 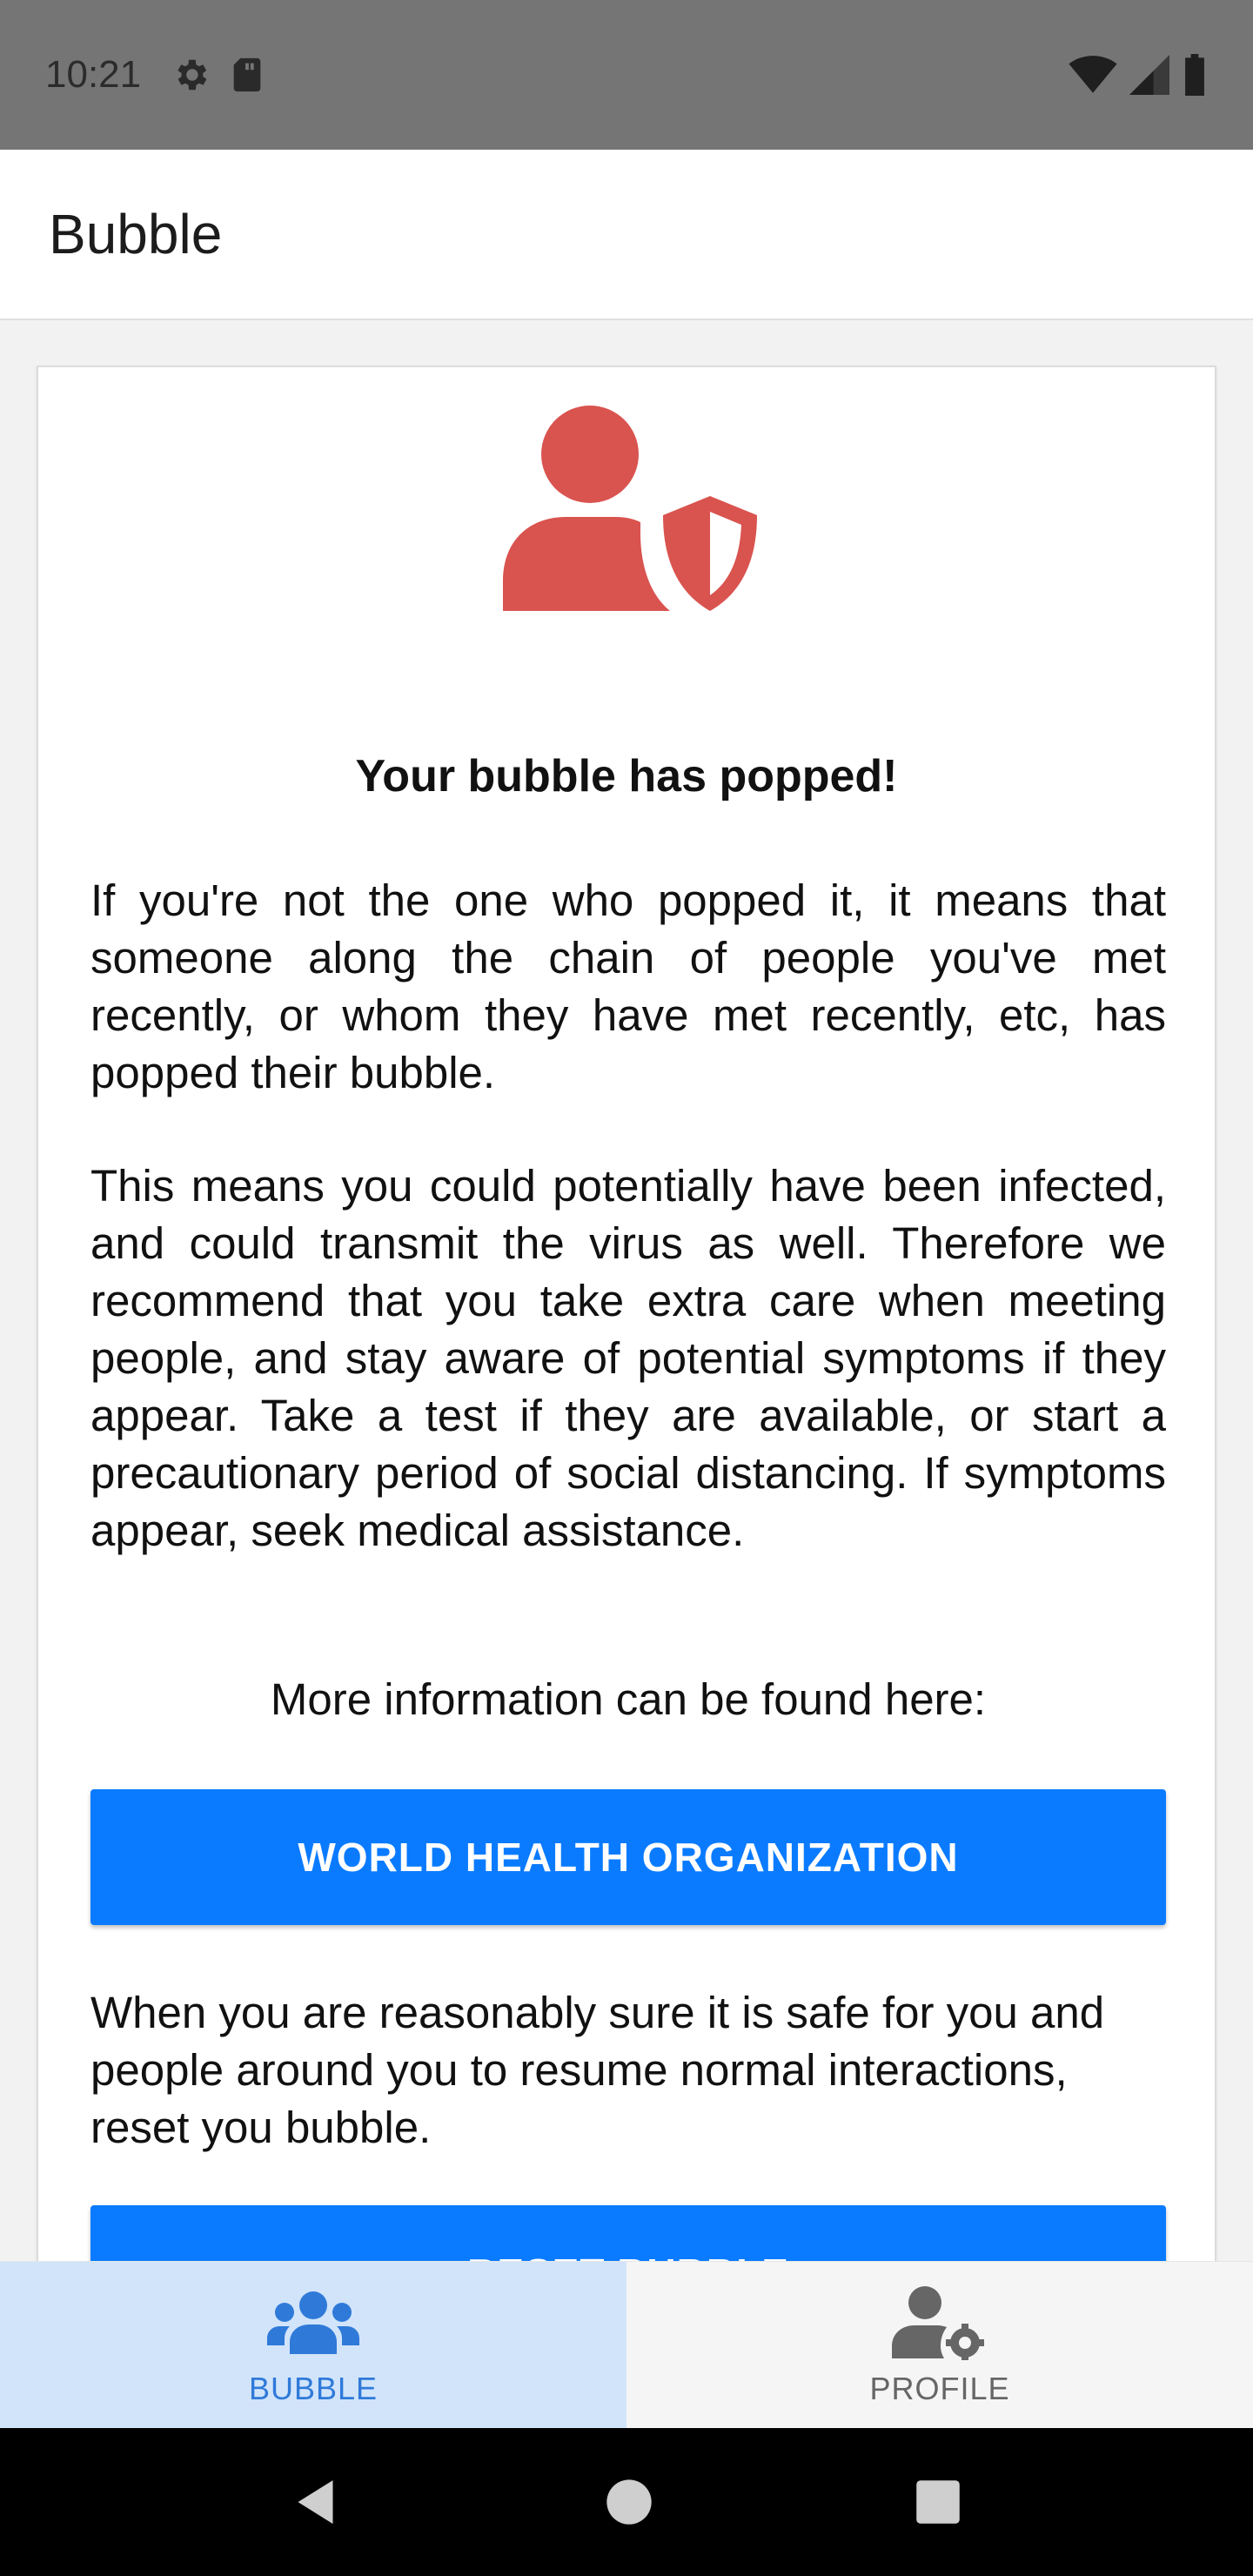 What do you see at coordinates (626, 75) in the screenshot?
I see `status-bar: 10:21` at bounding box center [626, 75].